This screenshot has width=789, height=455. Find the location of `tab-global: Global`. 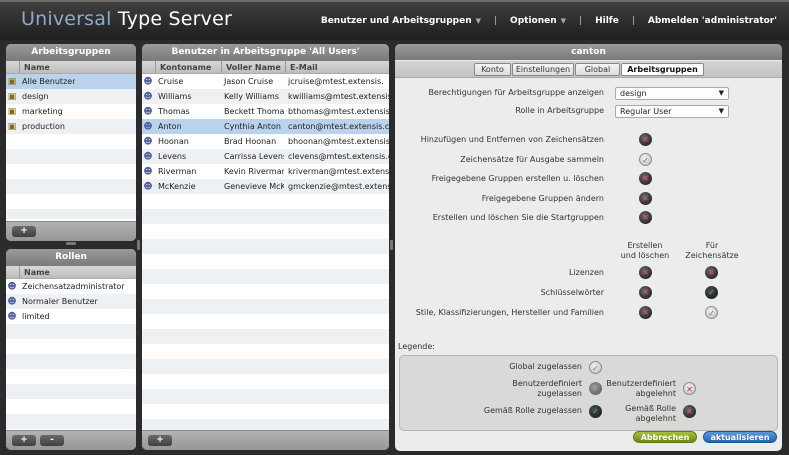

tab-global: Global is located at coordinates (597, 69).